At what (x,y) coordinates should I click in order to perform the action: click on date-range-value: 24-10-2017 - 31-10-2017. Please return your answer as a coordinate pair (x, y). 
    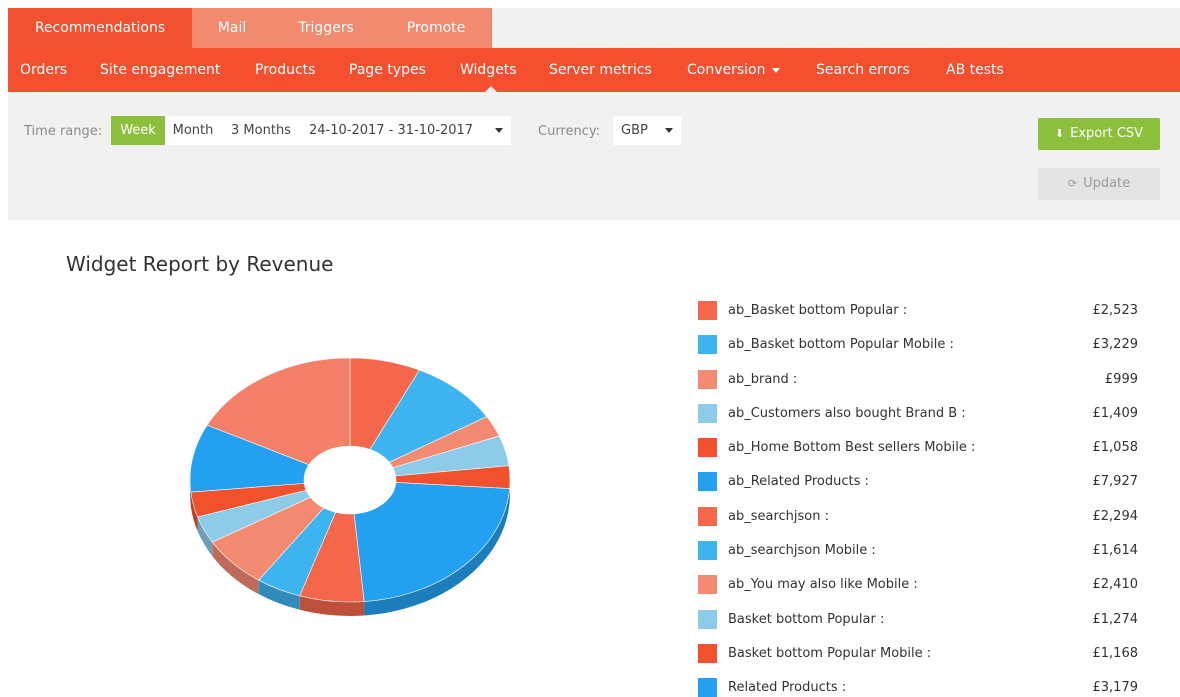
    Looking at the image, I should click on (391, 130).